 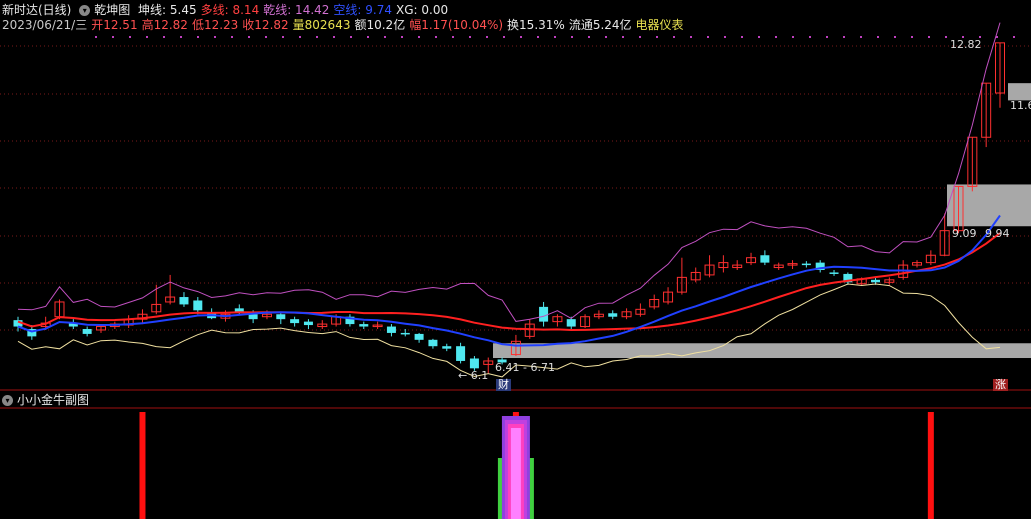 I want to click on support-band, so click(x=762, y=351).